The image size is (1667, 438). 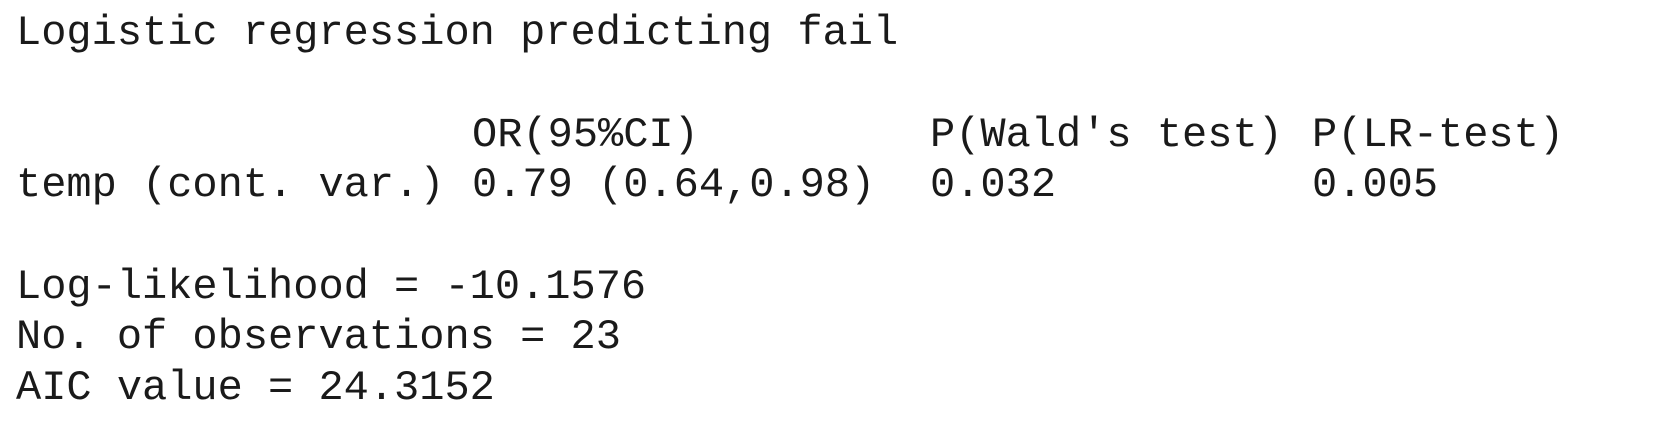 I want to click on row-p-wald: 0.032, so click(x=993, y=185).